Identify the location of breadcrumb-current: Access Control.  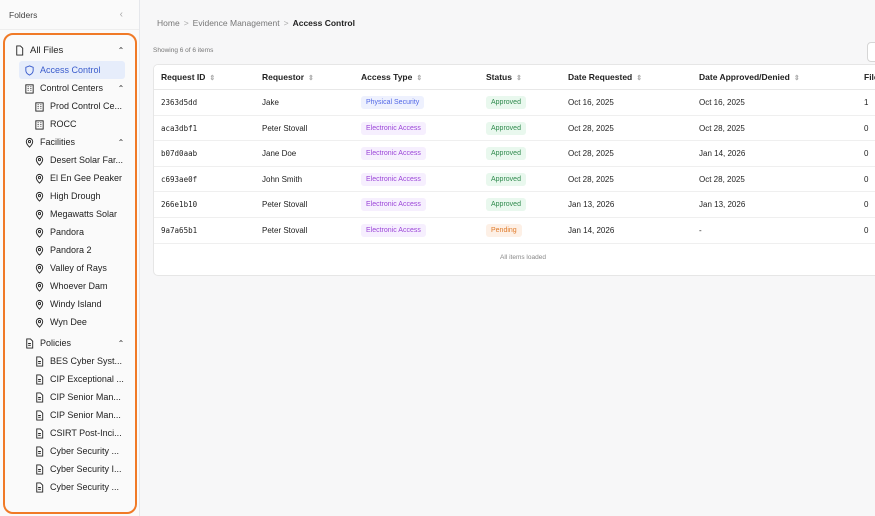
(323, 23).